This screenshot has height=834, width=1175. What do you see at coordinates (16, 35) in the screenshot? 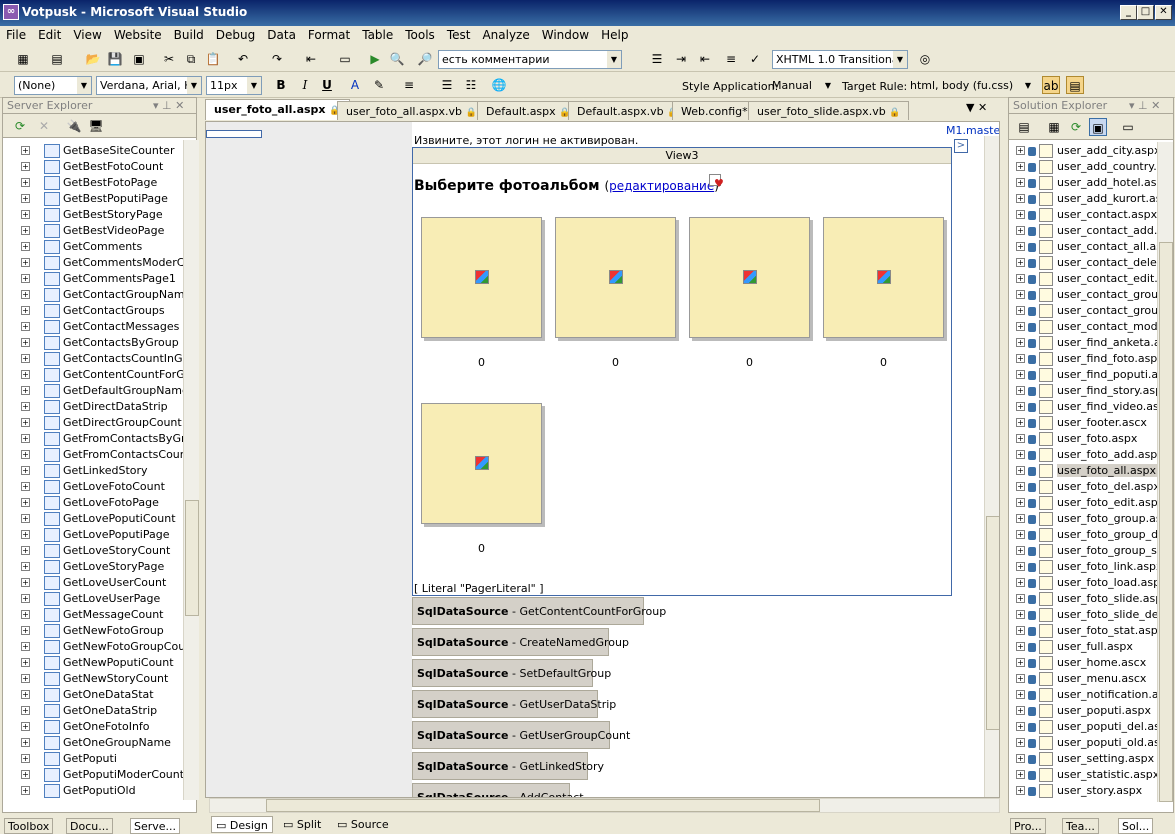
I see `menu-file: File` at bounding box center [16, 35].